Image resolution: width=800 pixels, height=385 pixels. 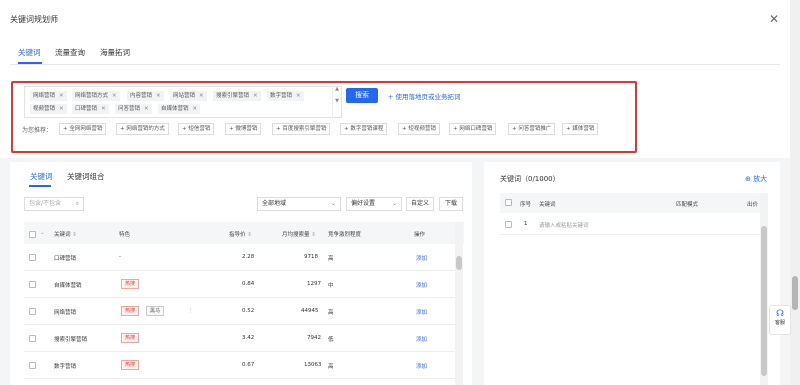 I want to click on row-competition: 中, so click(x=331, y=286).